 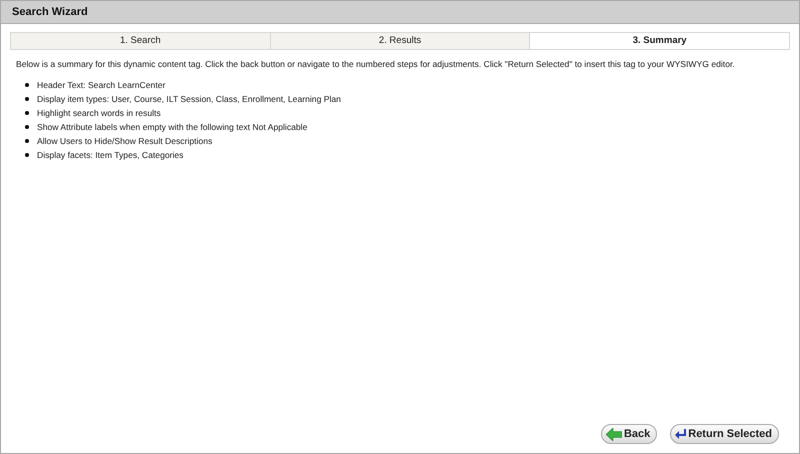 What do you see at coordinates (172, 127) in the screenshot?
I see `summary-item: Show Attribute labels when empty with the following text Not Applicable` at bounding box center [172, 127].